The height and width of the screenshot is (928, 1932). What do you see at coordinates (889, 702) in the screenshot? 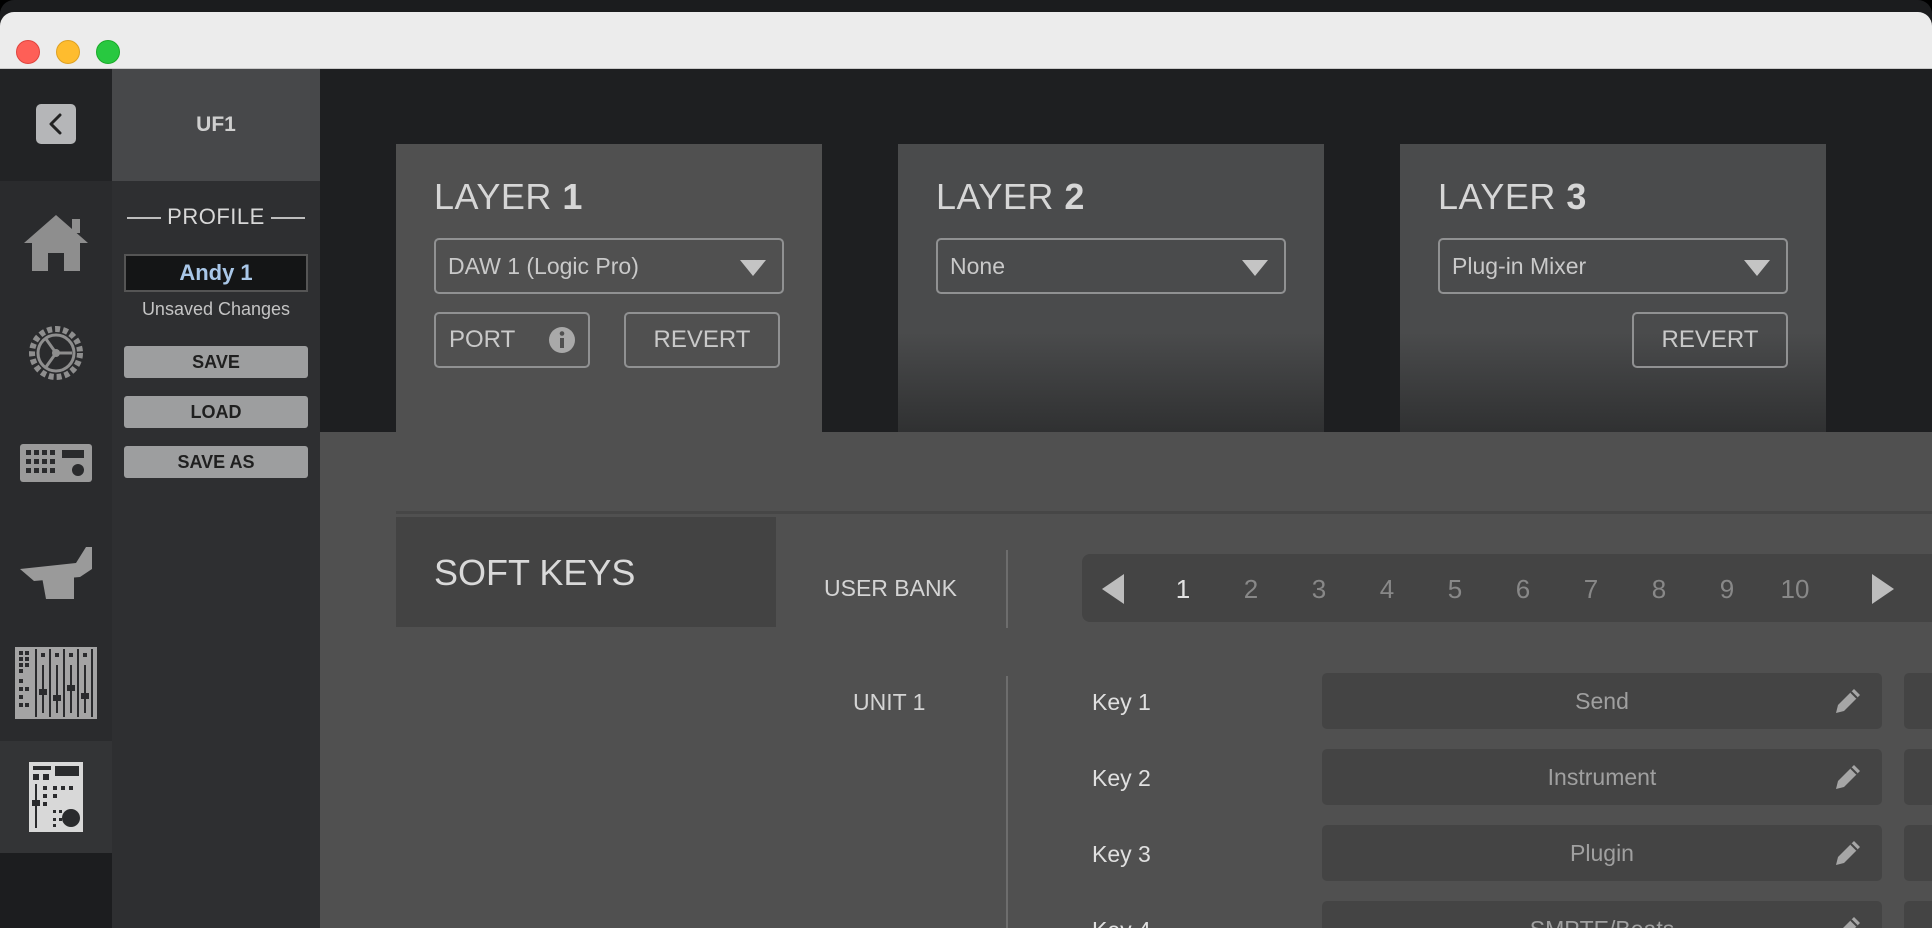
I see `unit-label: UNIT 1` at bounding box center [889, 702].